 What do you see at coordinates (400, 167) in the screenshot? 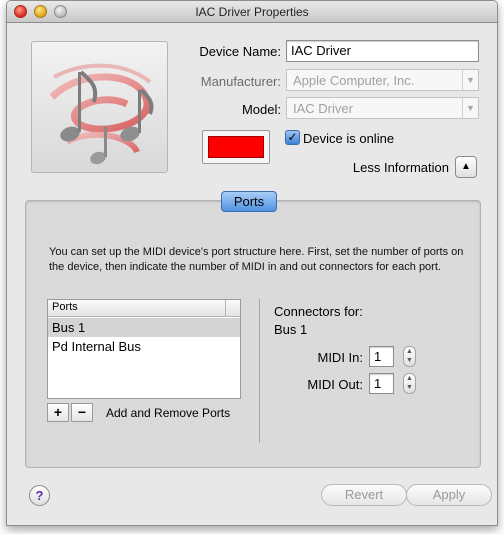
I see `less-information-label: Less Information` at bounding box center [400, 167].